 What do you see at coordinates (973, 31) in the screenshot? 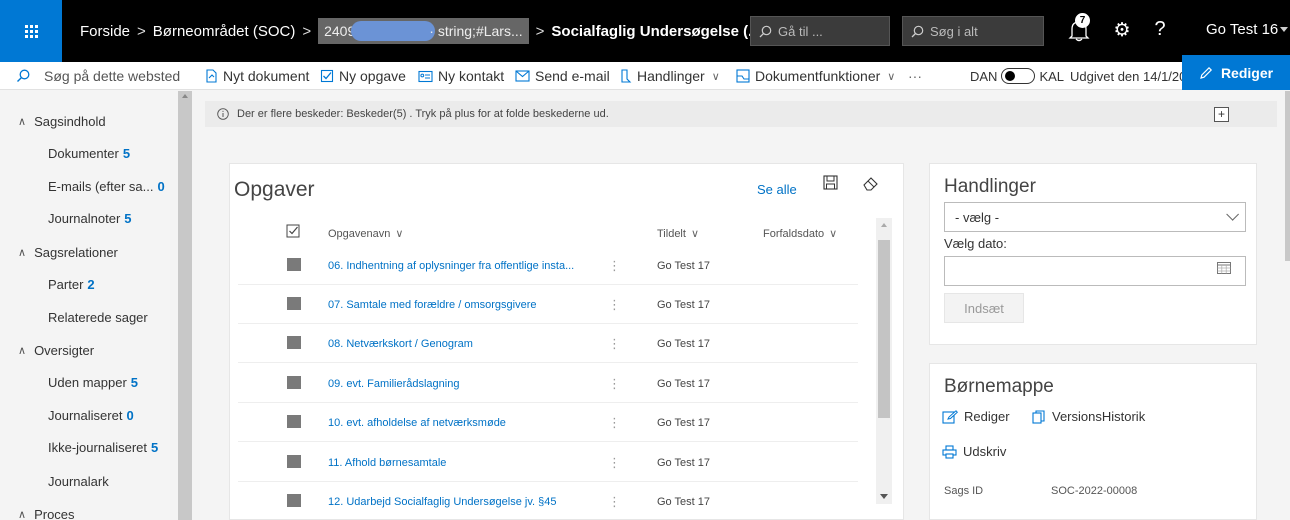
I see `search-all-input: Søg i alt` at bounding box center [973, 31].